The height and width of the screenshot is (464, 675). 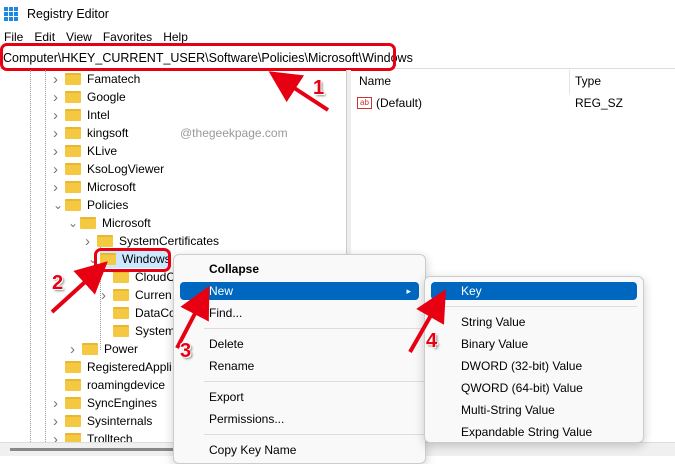 What do you see at coordinates (299, 366) in the screenshot?
I see `menu-item-rename: Rename` at bounding box center [299, 366].